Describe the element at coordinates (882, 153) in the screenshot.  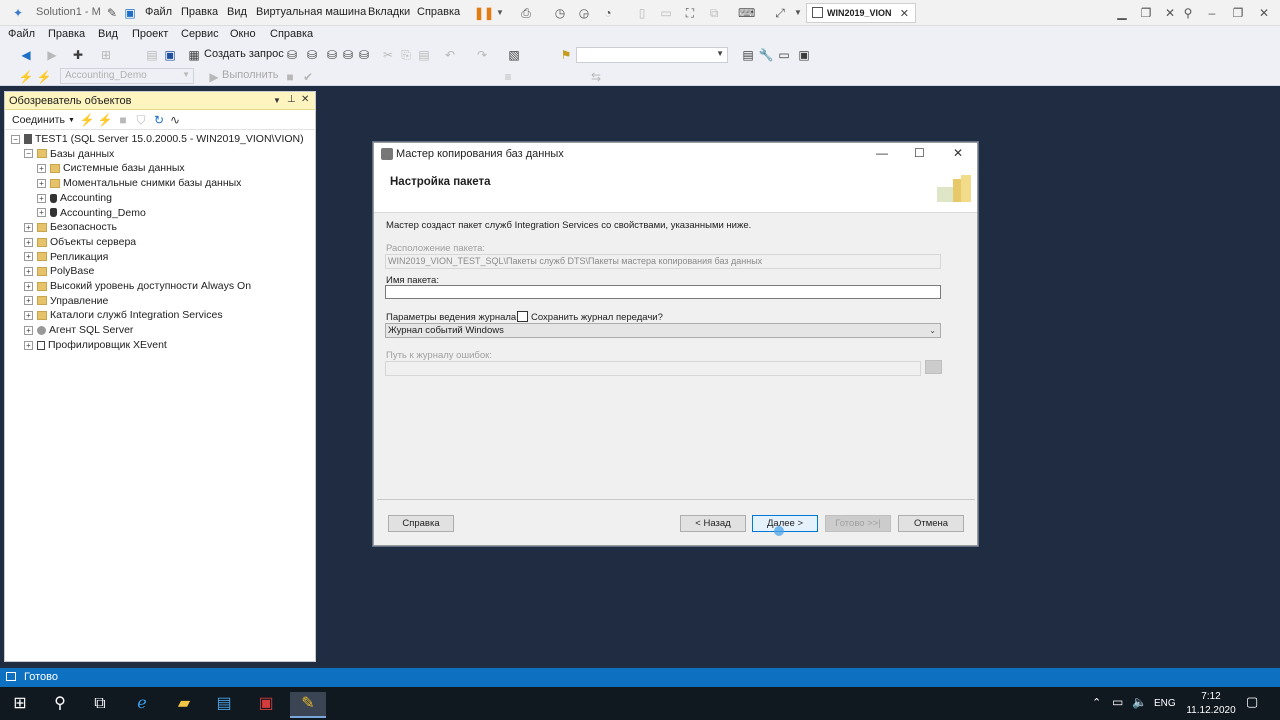
I see `minimize-icon: —` at that location.